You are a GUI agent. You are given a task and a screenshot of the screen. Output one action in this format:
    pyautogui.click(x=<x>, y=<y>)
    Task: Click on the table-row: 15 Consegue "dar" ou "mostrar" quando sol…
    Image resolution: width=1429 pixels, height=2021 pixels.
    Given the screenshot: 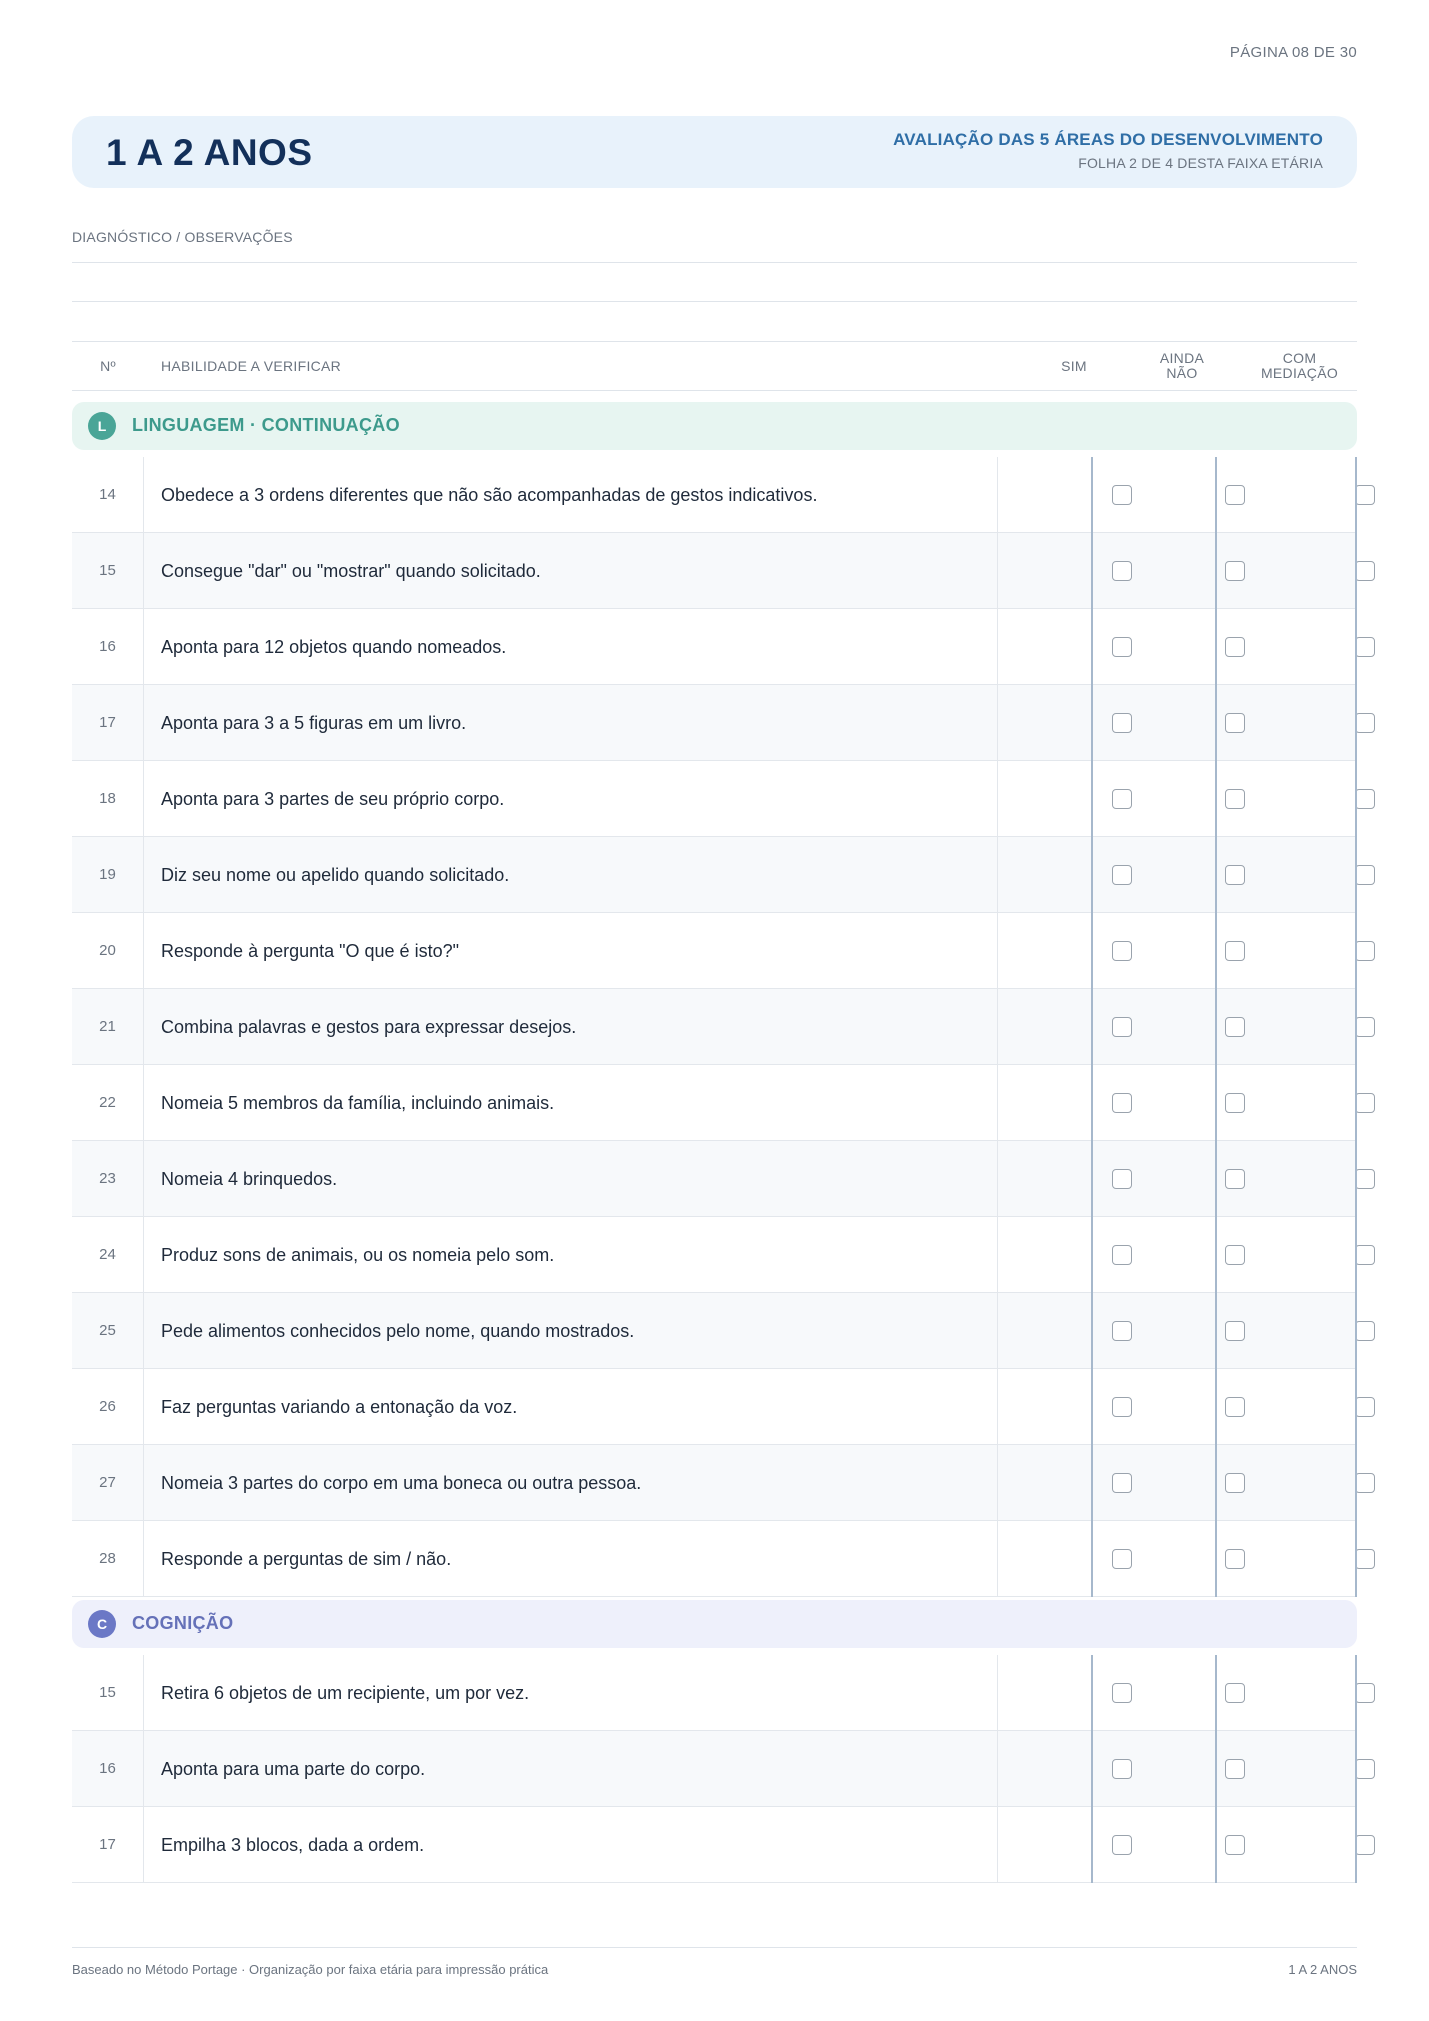 What is the action you would take?
    pyautogui.click(x=723, y=571)
    